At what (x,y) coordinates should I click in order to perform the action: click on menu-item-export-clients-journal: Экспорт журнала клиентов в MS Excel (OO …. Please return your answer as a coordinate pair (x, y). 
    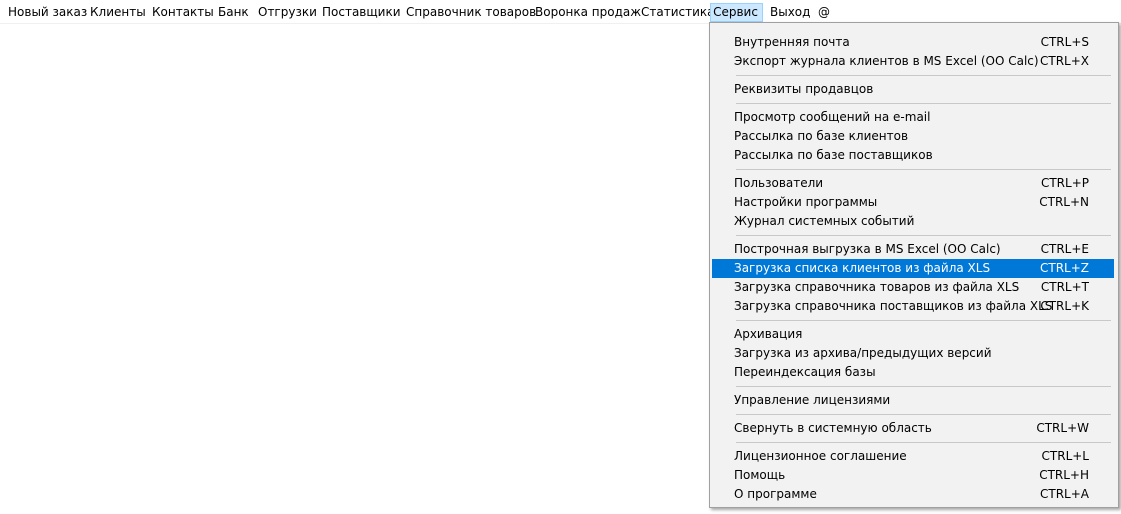
    Looking at the image, I should click on (913, 61).